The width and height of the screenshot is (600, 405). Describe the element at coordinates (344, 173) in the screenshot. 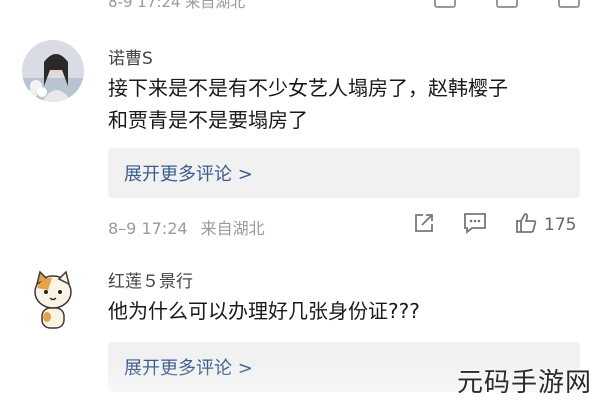

I see `more-replies-box: 展开更多评论 >` at that location.